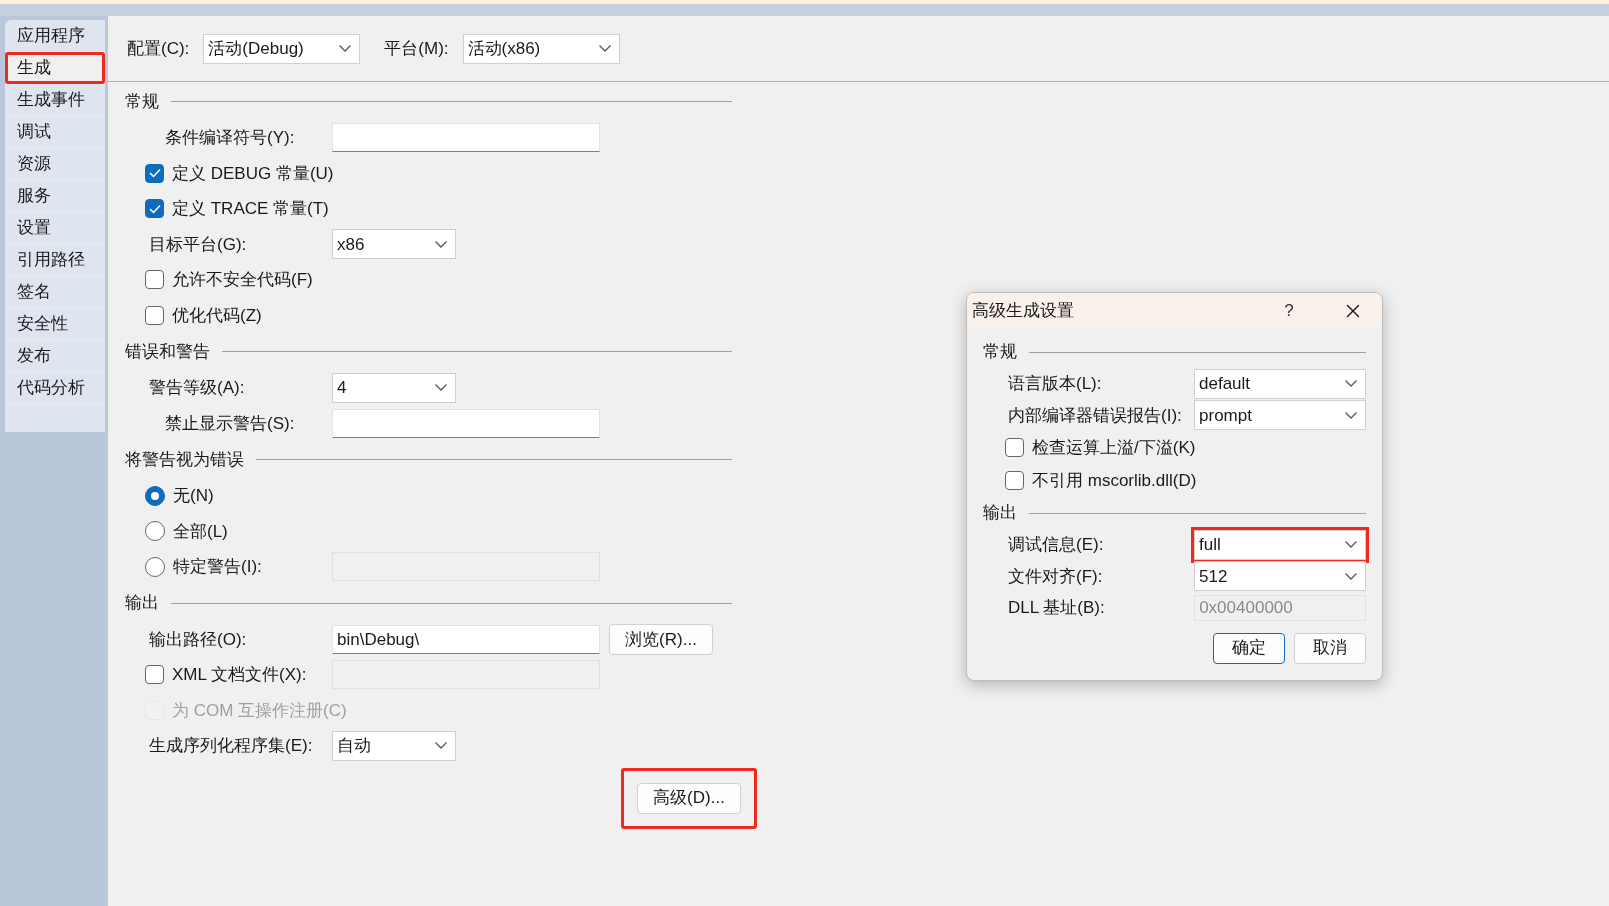  What do you see at coordinates (342, 388) in the screenshot?
I see `dropdown-value: 4` at bounding box center [342, 388].